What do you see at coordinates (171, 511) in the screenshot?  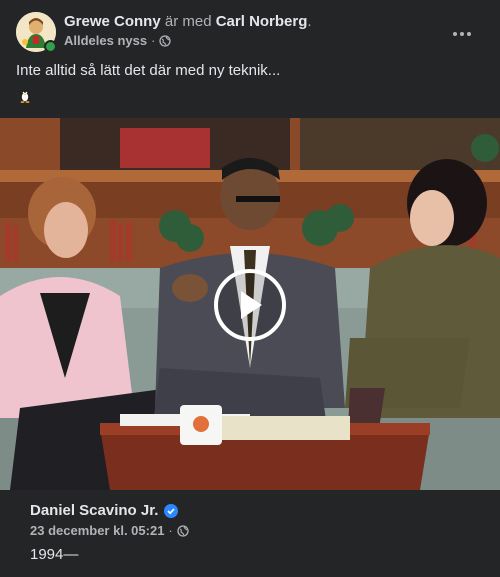 I see `verified-badge-icon` at bounding box center [171, 511].